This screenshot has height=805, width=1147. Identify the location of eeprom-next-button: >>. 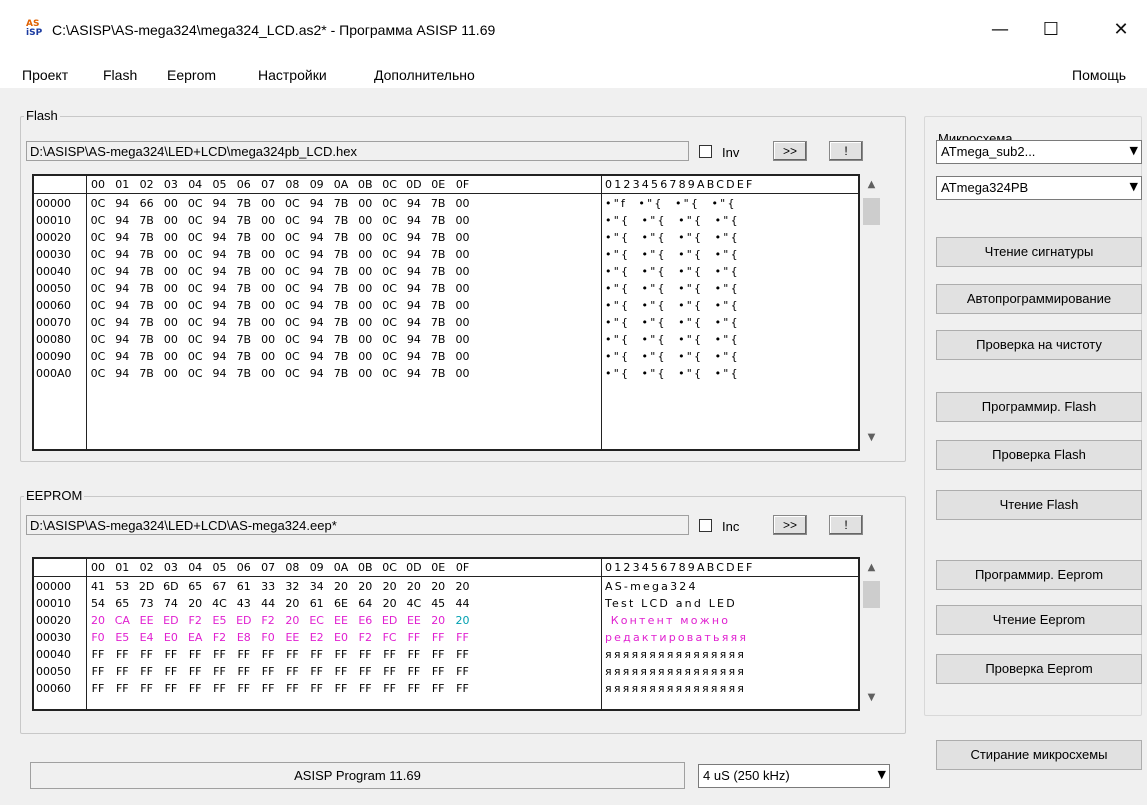
(790, 525).